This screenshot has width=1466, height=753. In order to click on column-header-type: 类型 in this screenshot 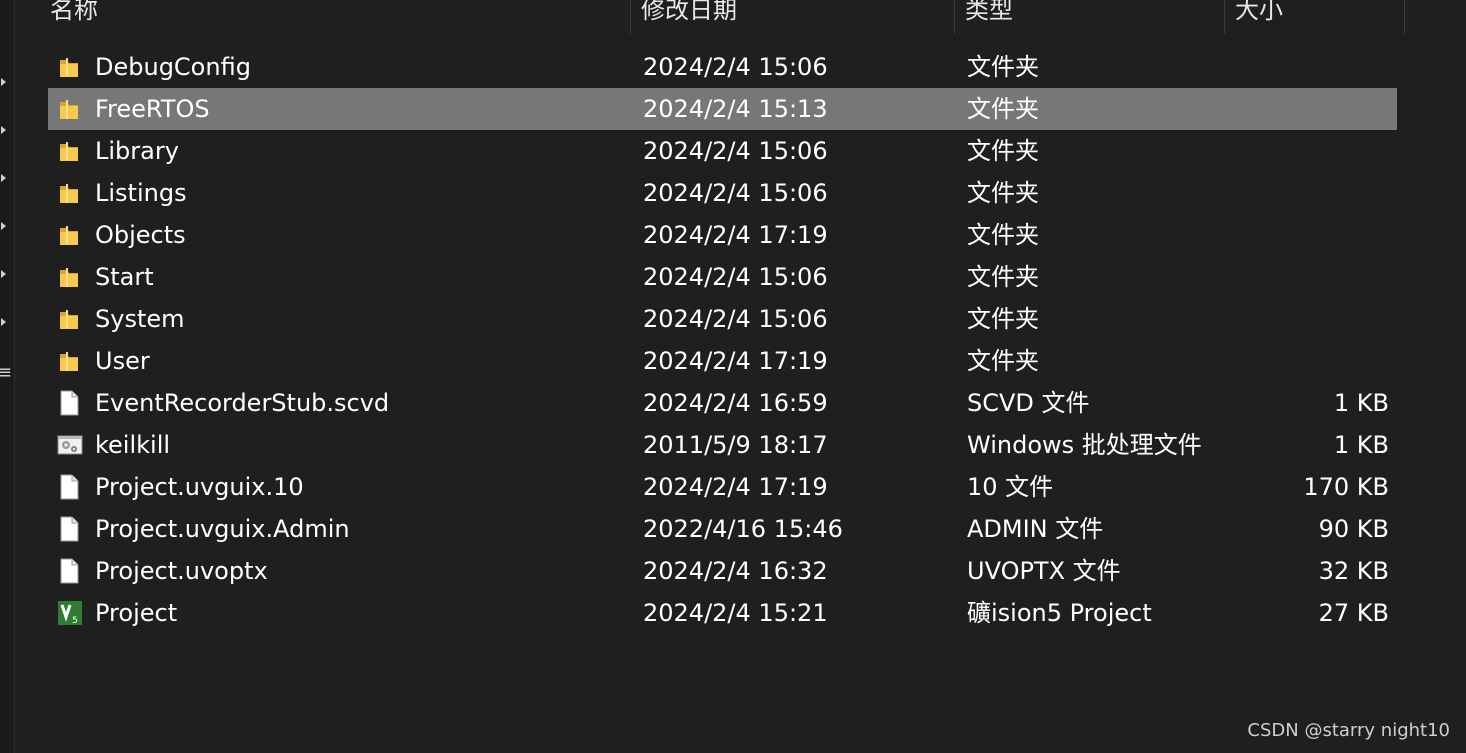, I will do `click(1090, 17)`.